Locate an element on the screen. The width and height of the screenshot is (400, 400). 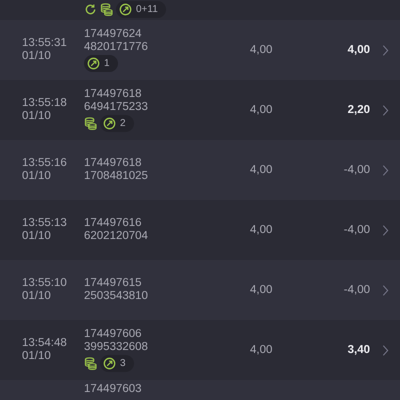
refresh-icon is located at coordinates (90, 9).